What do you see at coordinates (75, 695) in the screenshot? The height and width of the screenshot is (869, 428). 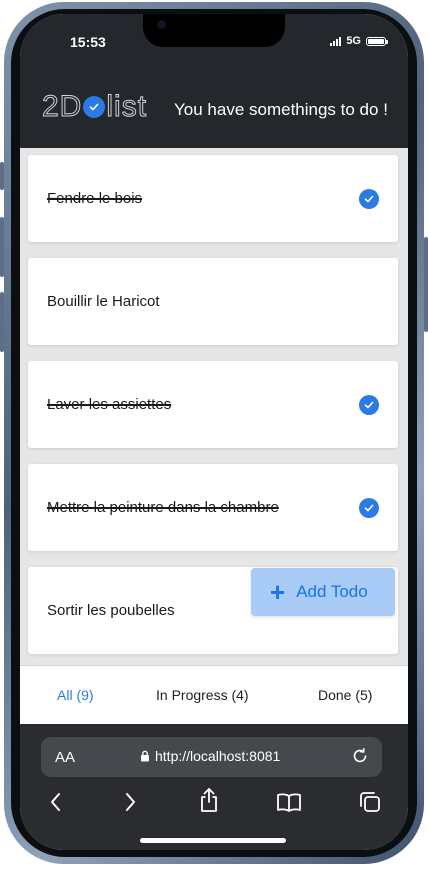 I see `tab-all: All (9)` at bounding box center [75, 695].